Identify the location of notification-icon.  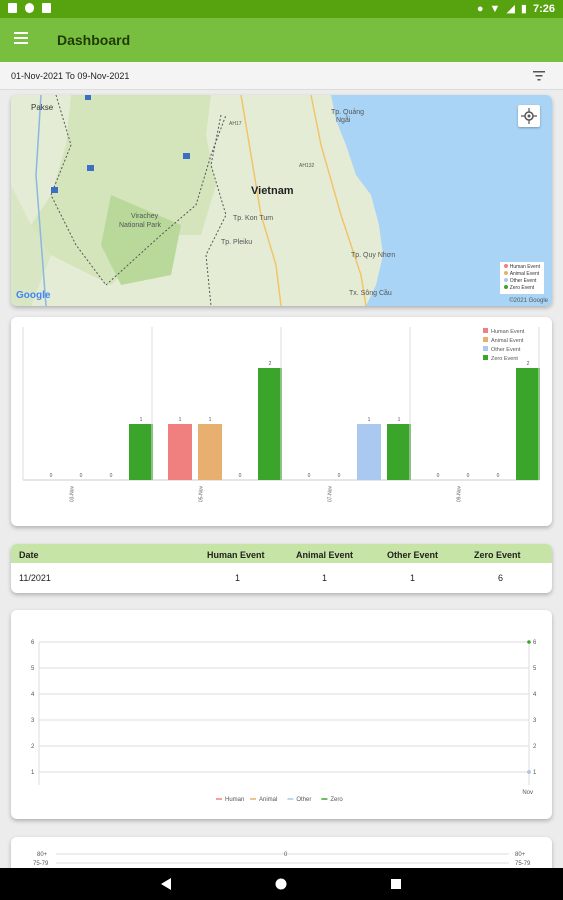
(12, 8).